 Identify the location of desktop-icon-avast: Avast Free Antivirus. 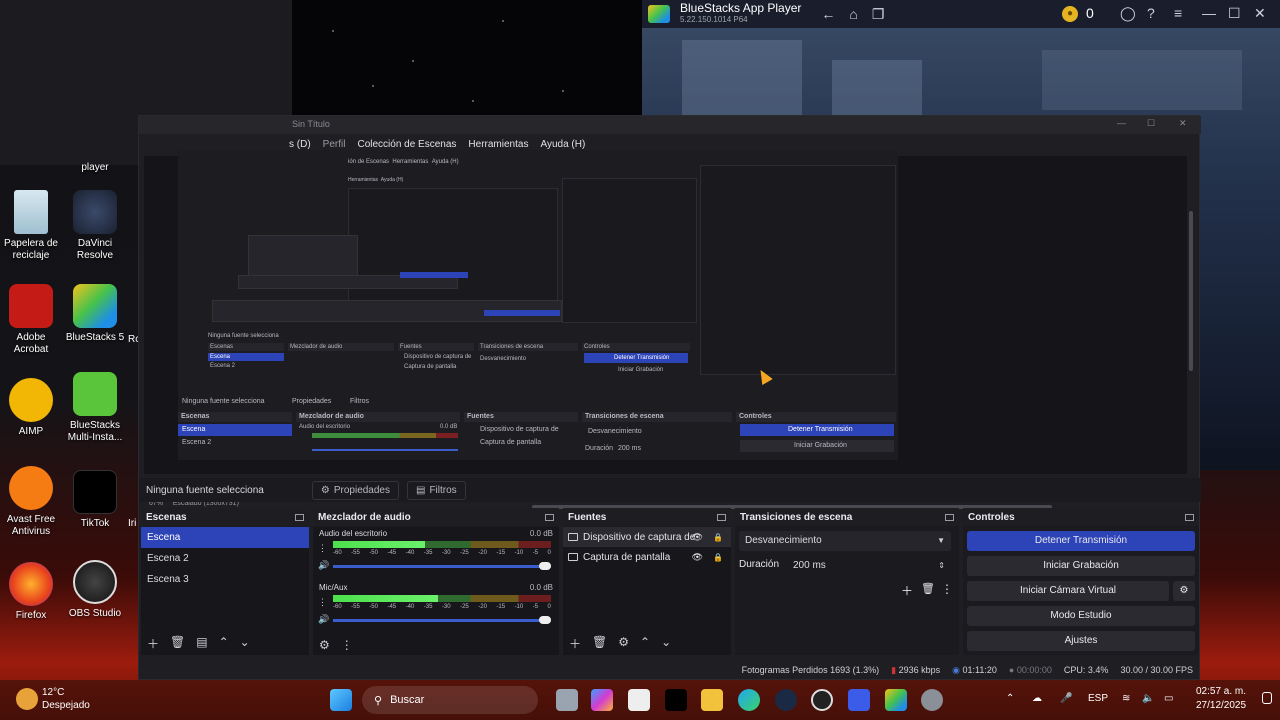
(31, 502).